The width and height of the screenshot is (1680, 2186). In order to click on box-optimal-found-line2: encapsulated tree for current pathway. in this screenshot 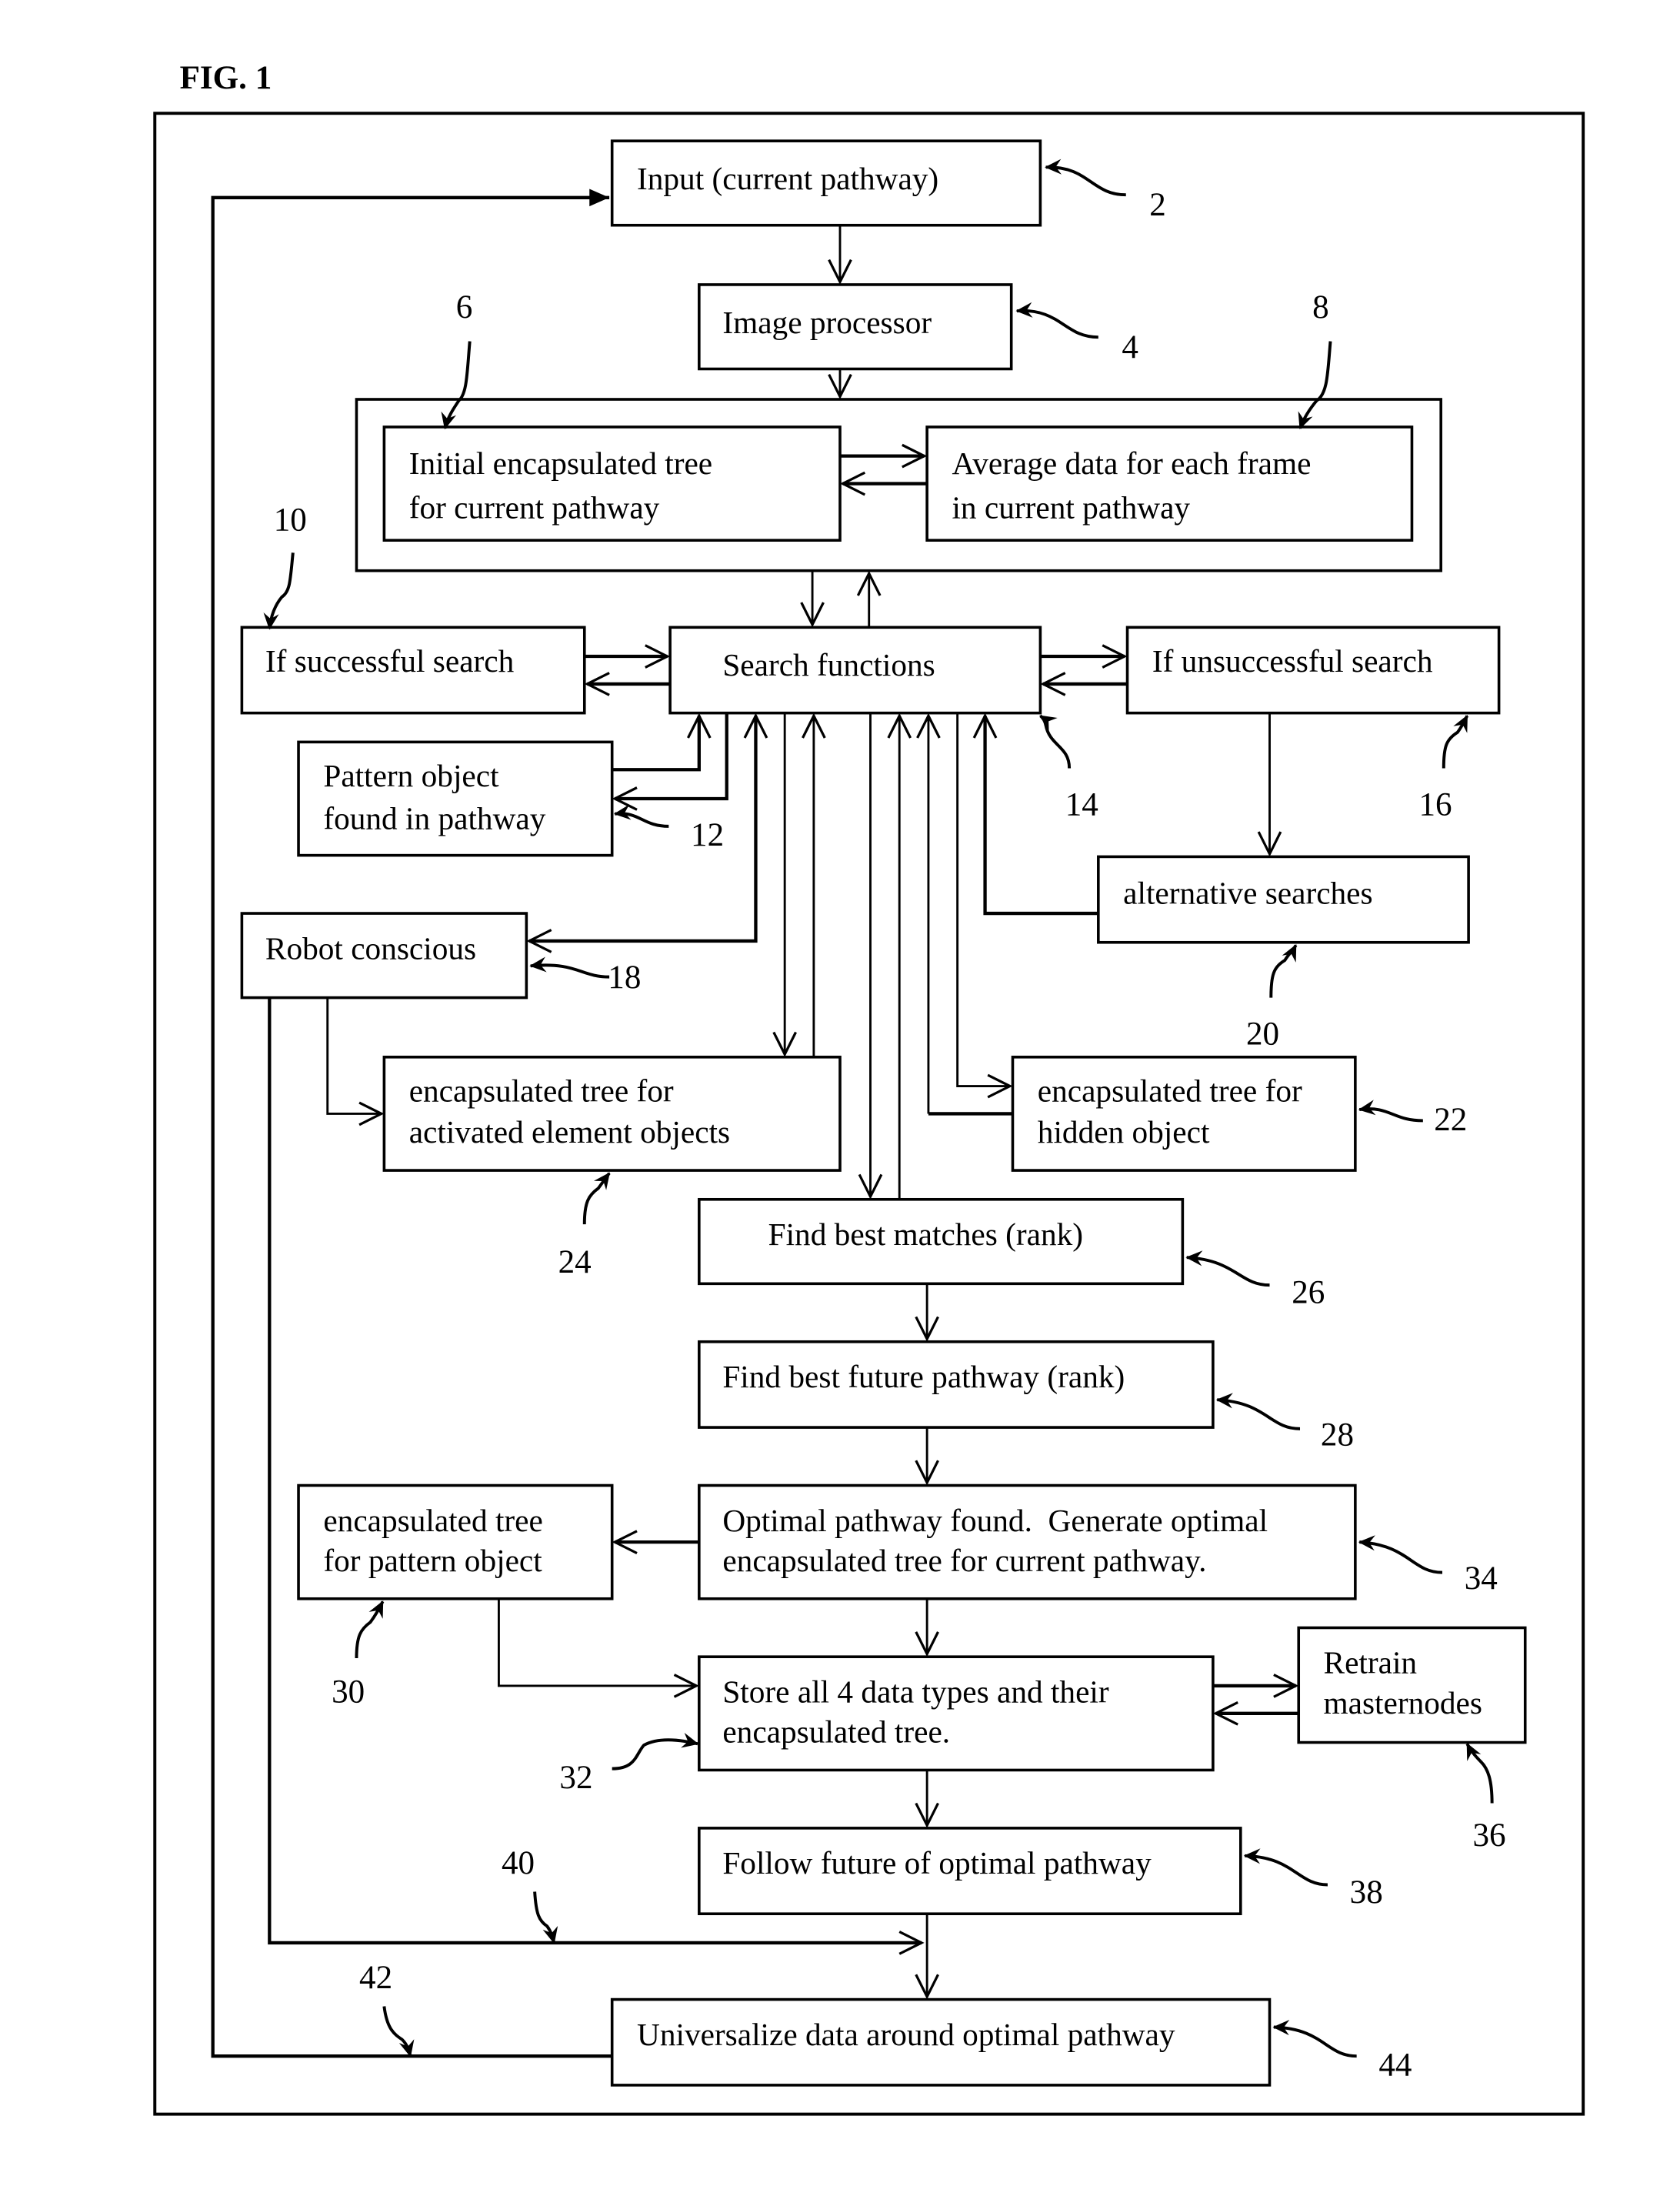, I will do `click(964, 1560)`.